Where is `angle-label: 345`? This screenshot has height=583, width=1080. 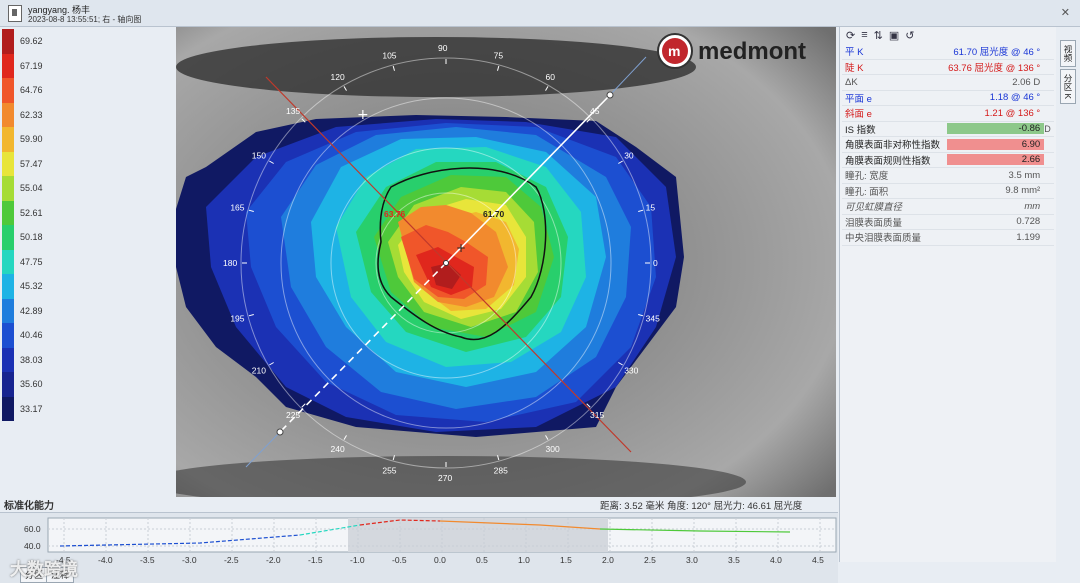 angle-label: 345 is located at coordinates (653, 319).